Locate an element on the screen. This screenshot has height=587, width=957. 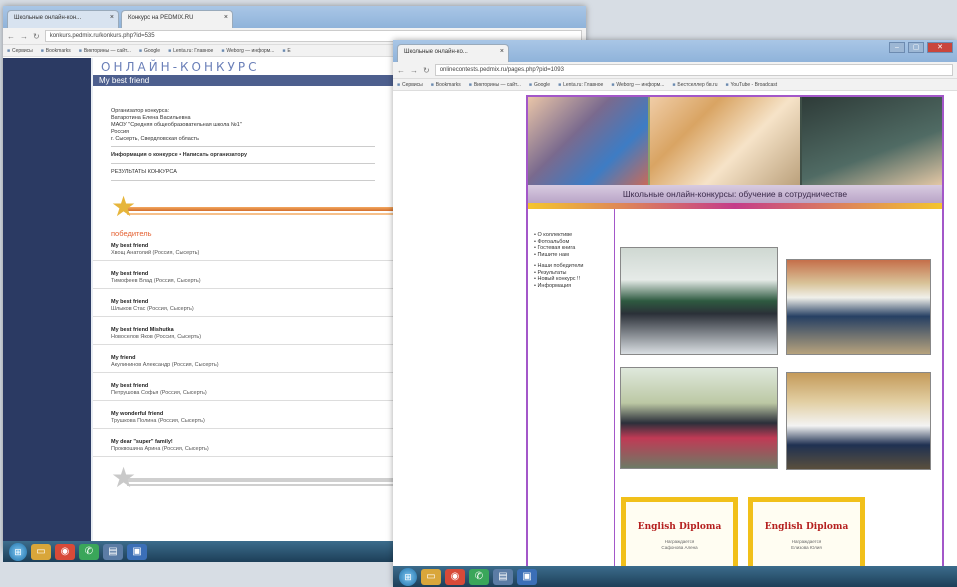
entry-author: Новоселов Яков (Россия, Сысерть) is located at coordinates (156, 337).